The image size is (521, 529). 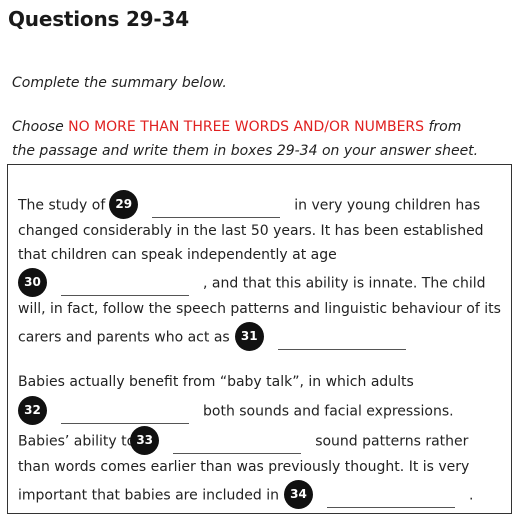 What do you see at coordinates (387, 205) in the screenshot?
I see `summary-text: in very young children has` at bounding box center [387, 205].